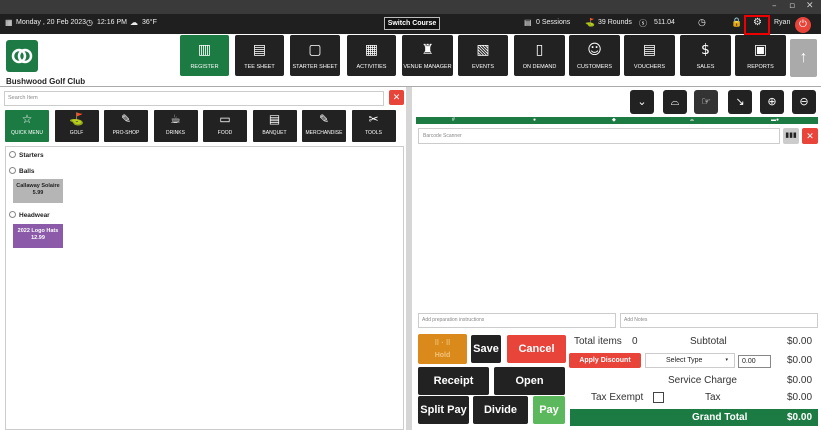  I want to click on chevron-down-icon: ▾, so click(726, 360).